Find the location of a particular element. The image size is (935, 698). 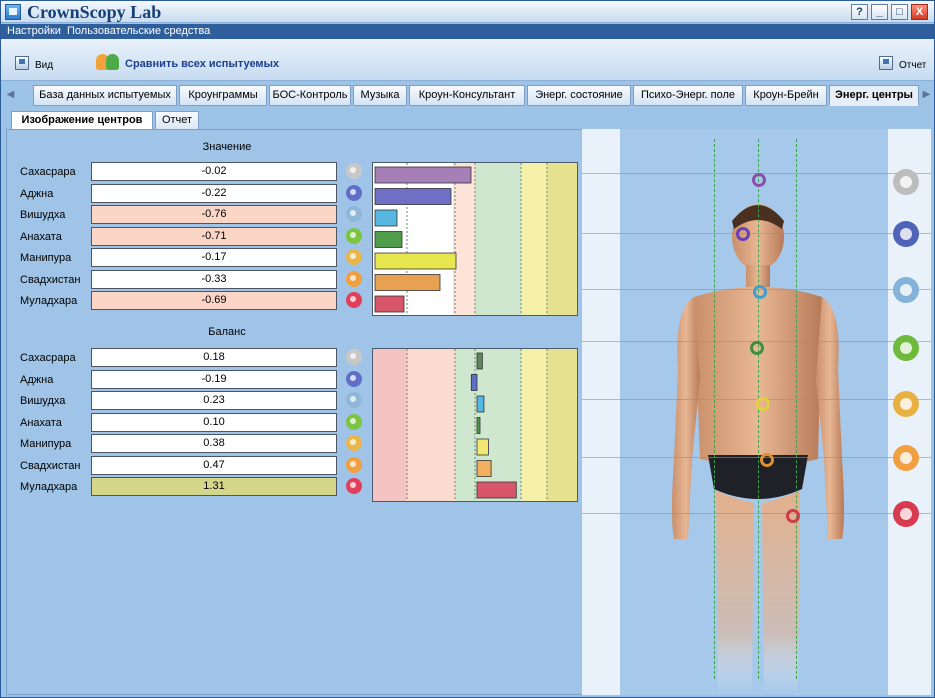

subtab-centers-image: Изображение центров is located at coordinates (82, 120).